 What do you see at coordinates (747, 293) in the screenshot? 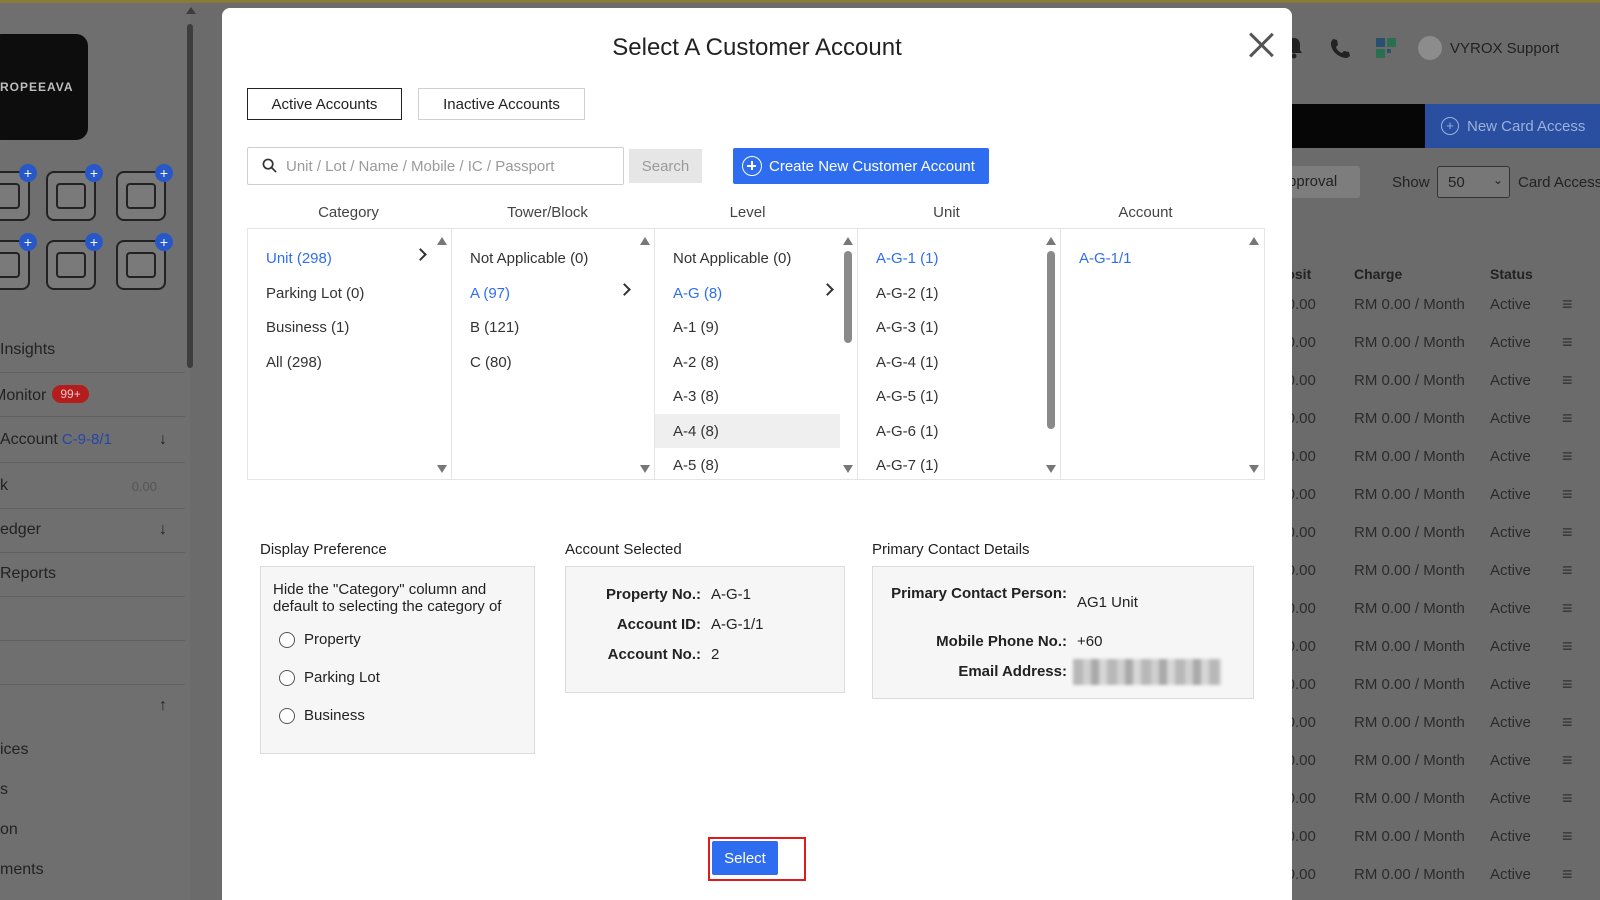
I see `picker-item: A-G (8)` at bounding box center [747, 293].